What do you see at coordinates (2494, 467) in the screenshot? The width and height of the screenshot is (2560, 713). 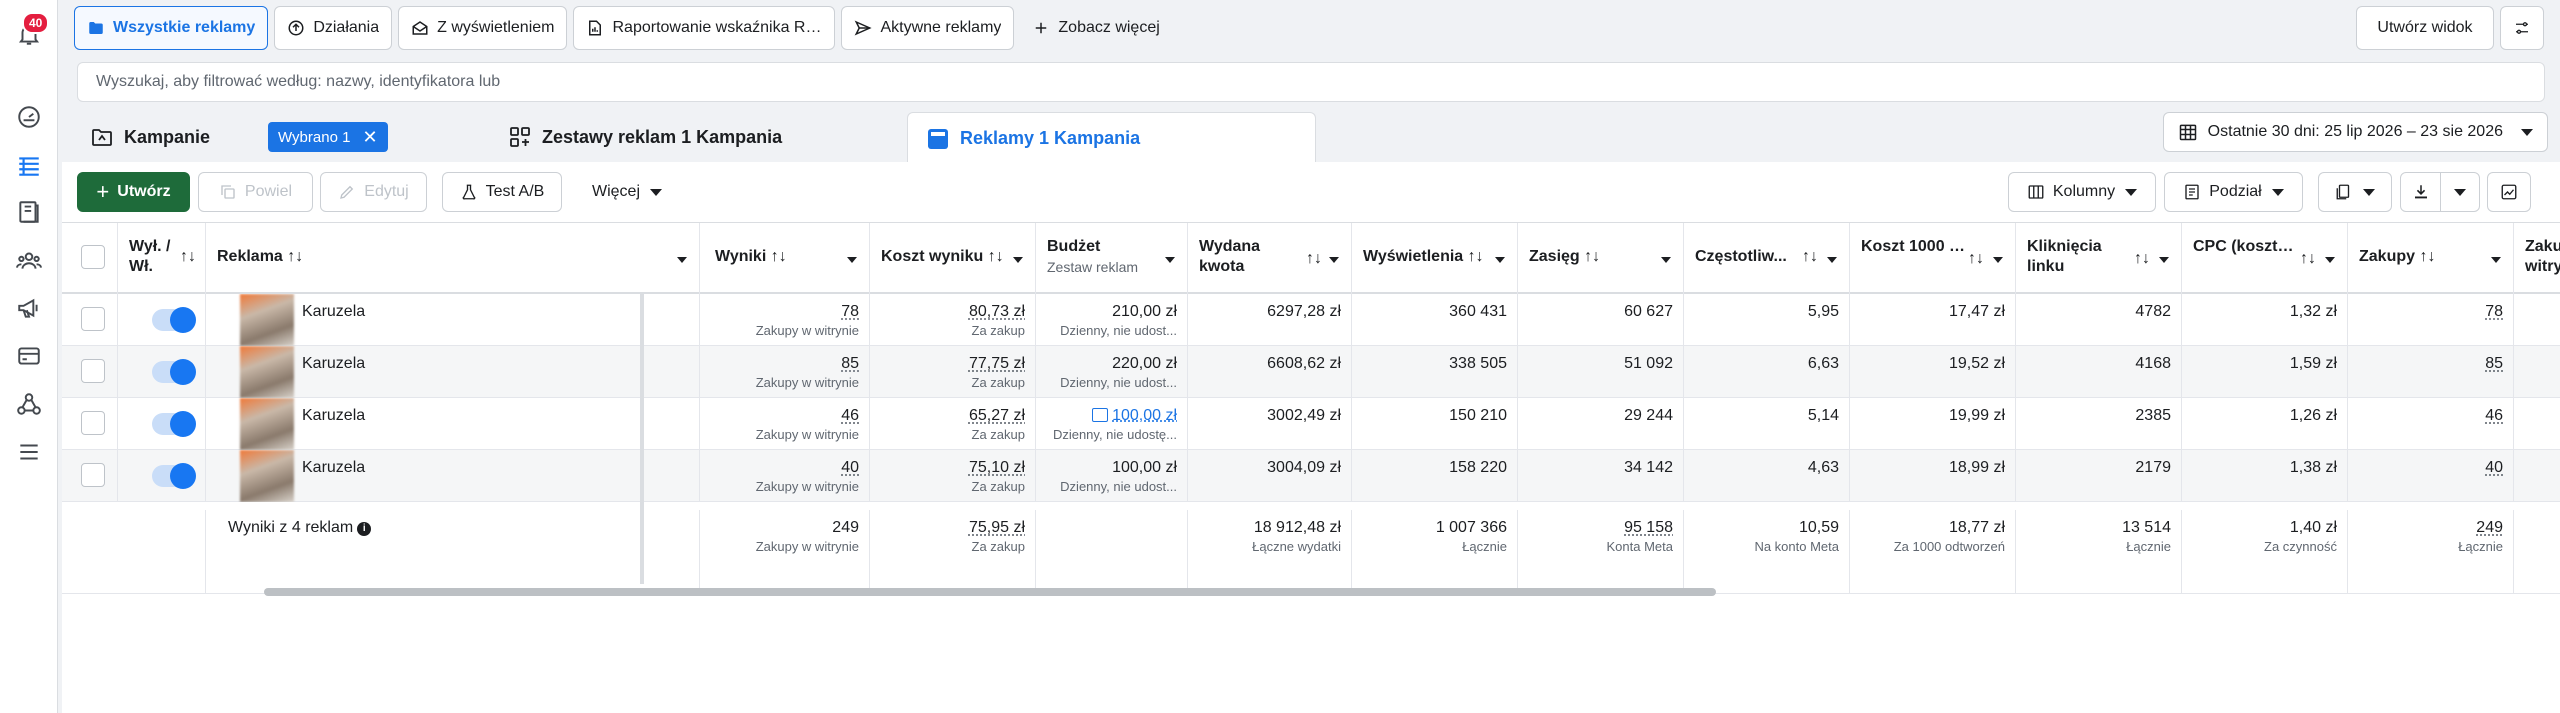 I see `row-purchases-value: 40` at bounding box center [2494, 467].